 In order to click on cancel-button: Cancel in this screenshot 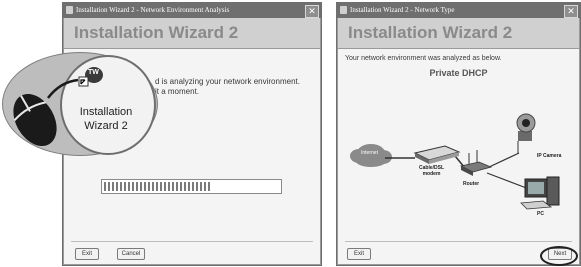, I will do `click(131, 254)`.